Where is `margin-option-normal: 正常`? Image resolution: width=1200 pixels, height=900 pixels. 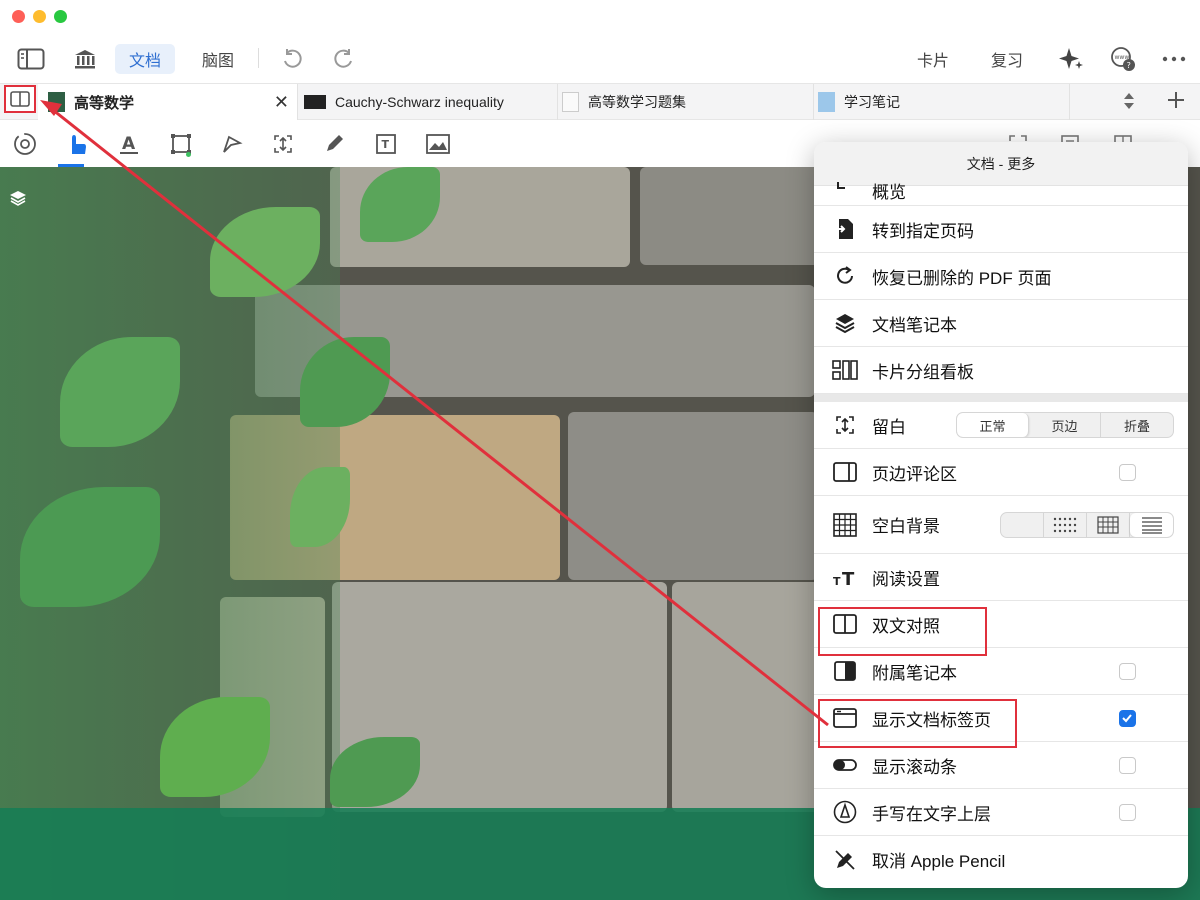
margin-option-normal: 正常 is located at coordinates (993, 425).